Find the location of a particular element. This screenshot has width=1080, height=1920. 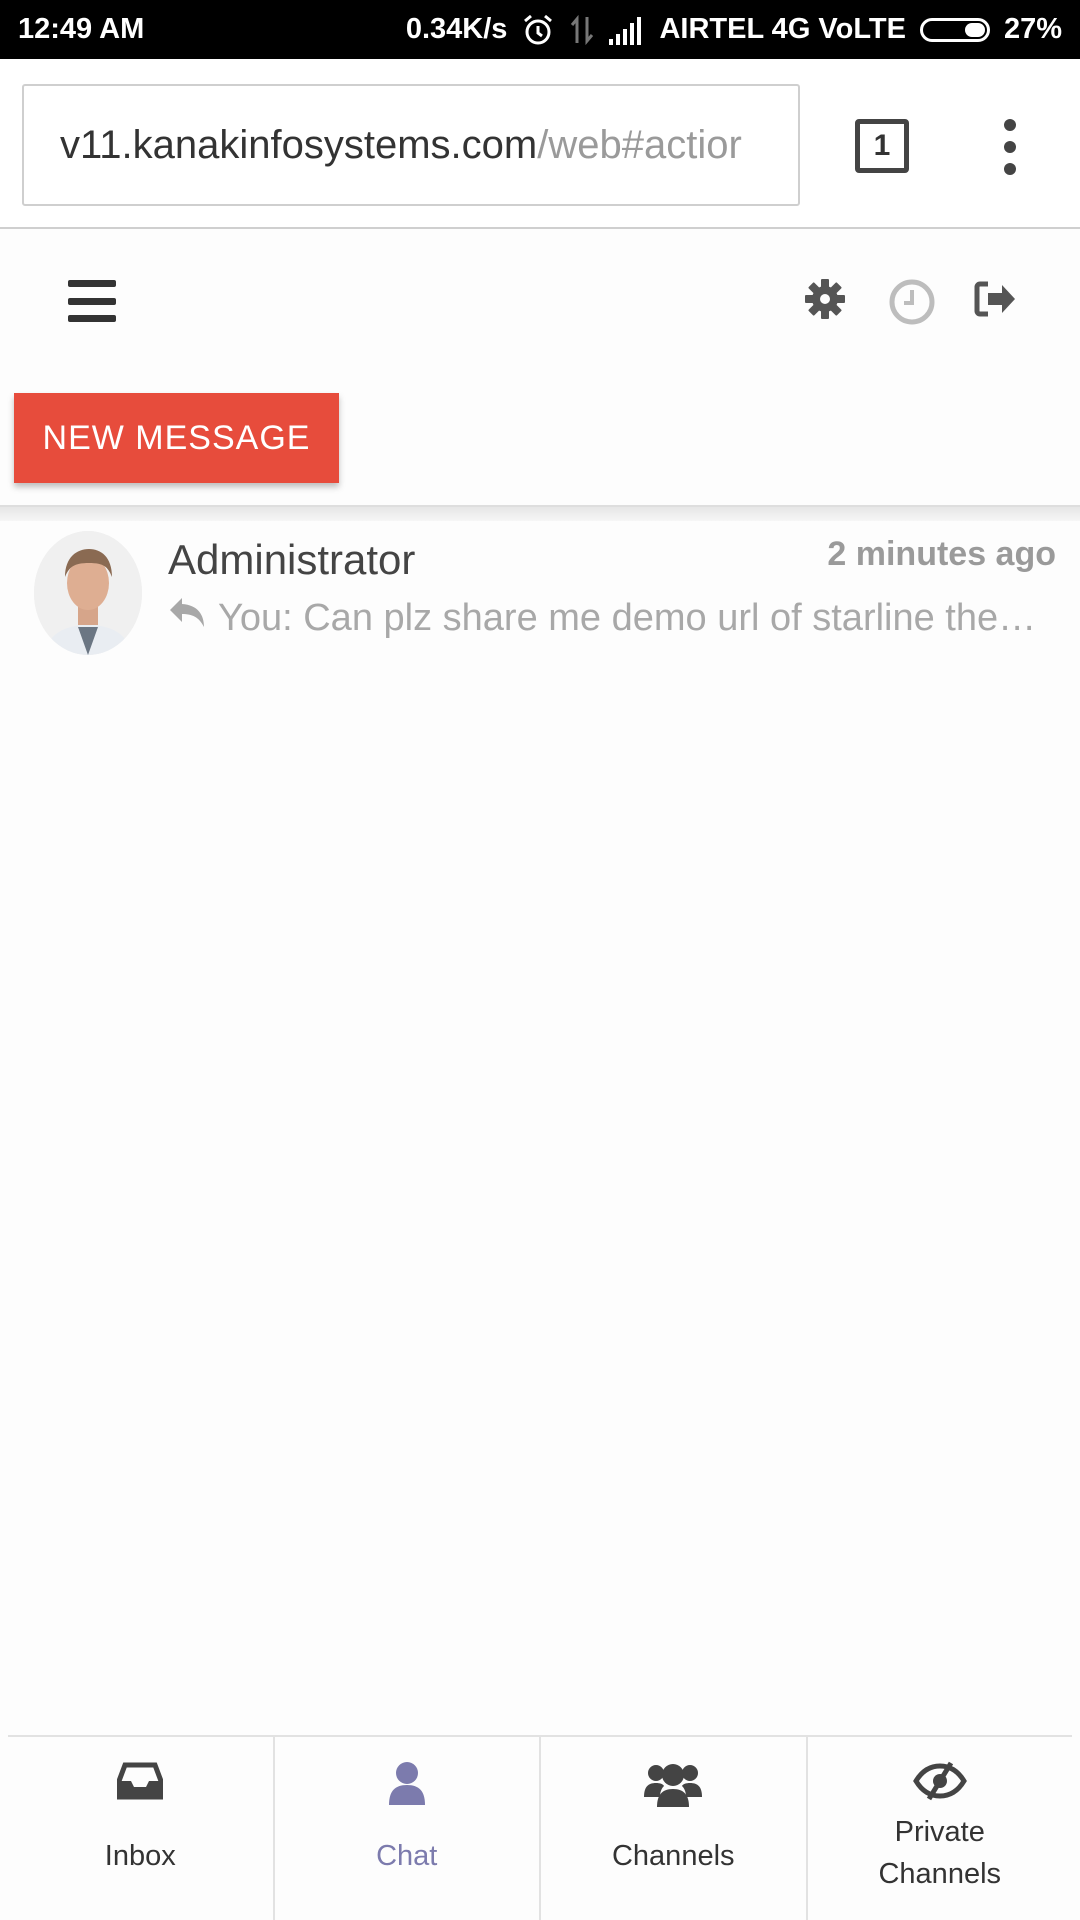

menu-icon is located at coordinates (92, 301).